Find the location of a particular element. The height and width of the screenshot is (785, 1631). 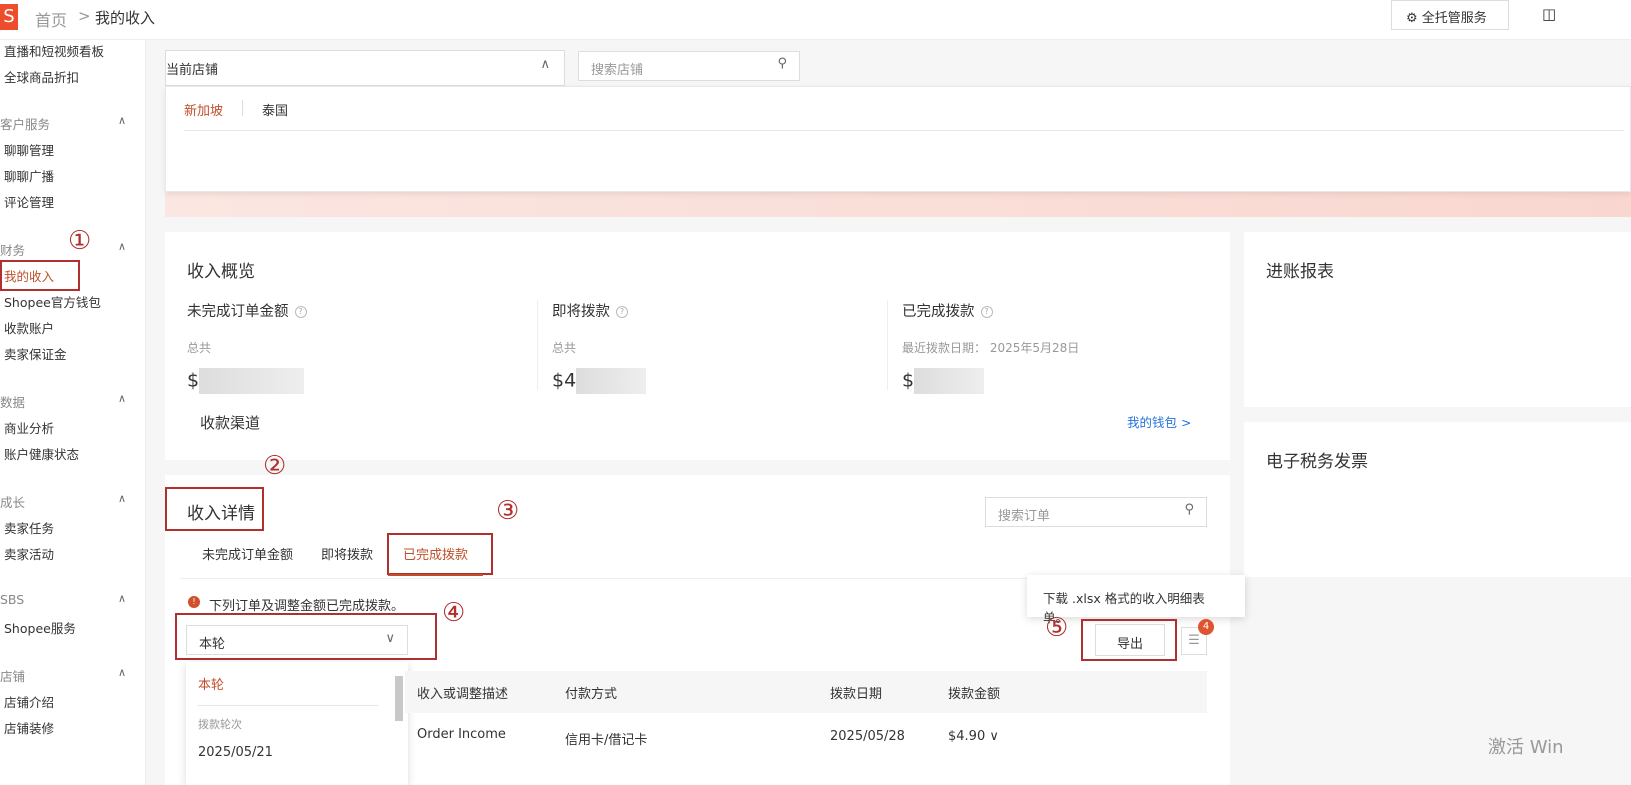

overview-column: 未完成订单金额? 总共 $ is located at coordinates (352, 347).